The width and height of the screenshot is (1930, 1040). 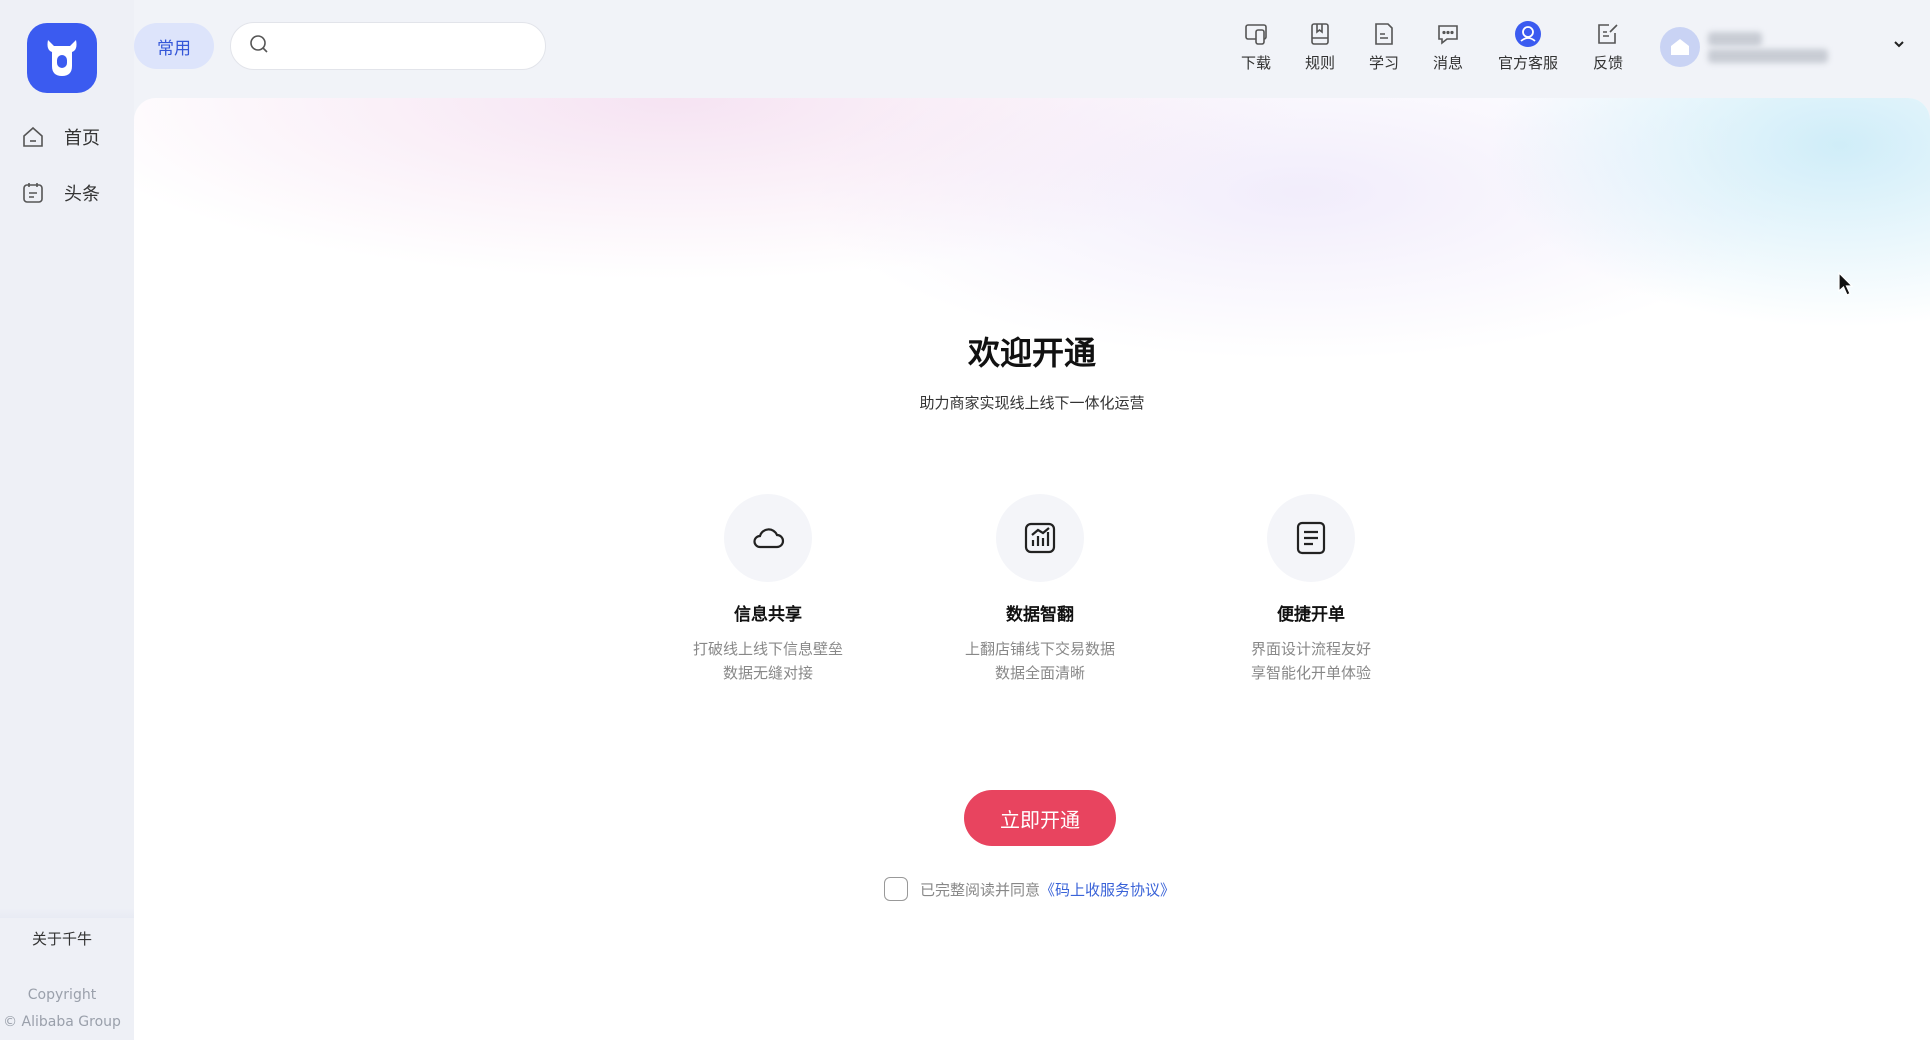 I want to click on rules-button: 规则, so click(x=1320, y=48).